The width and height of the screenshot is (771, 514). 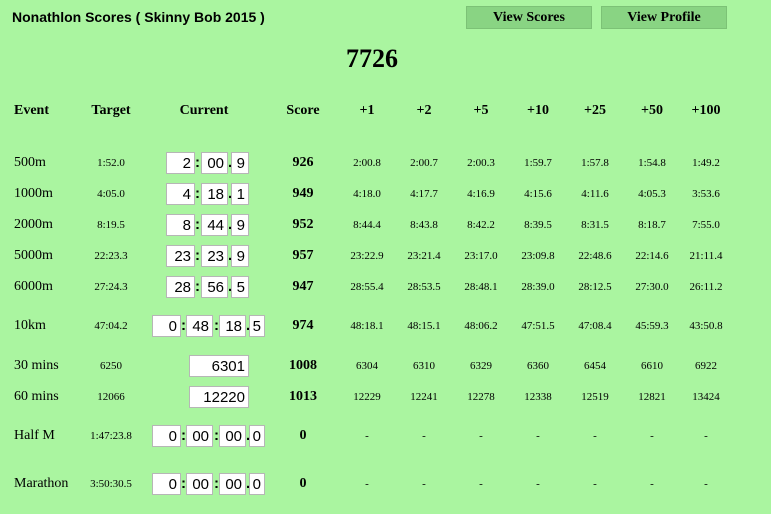 What do you see at coordinates (706, 225) in the screenshot?
I see `improvement-value: 7:55.0` at bounding box center [706, 225].